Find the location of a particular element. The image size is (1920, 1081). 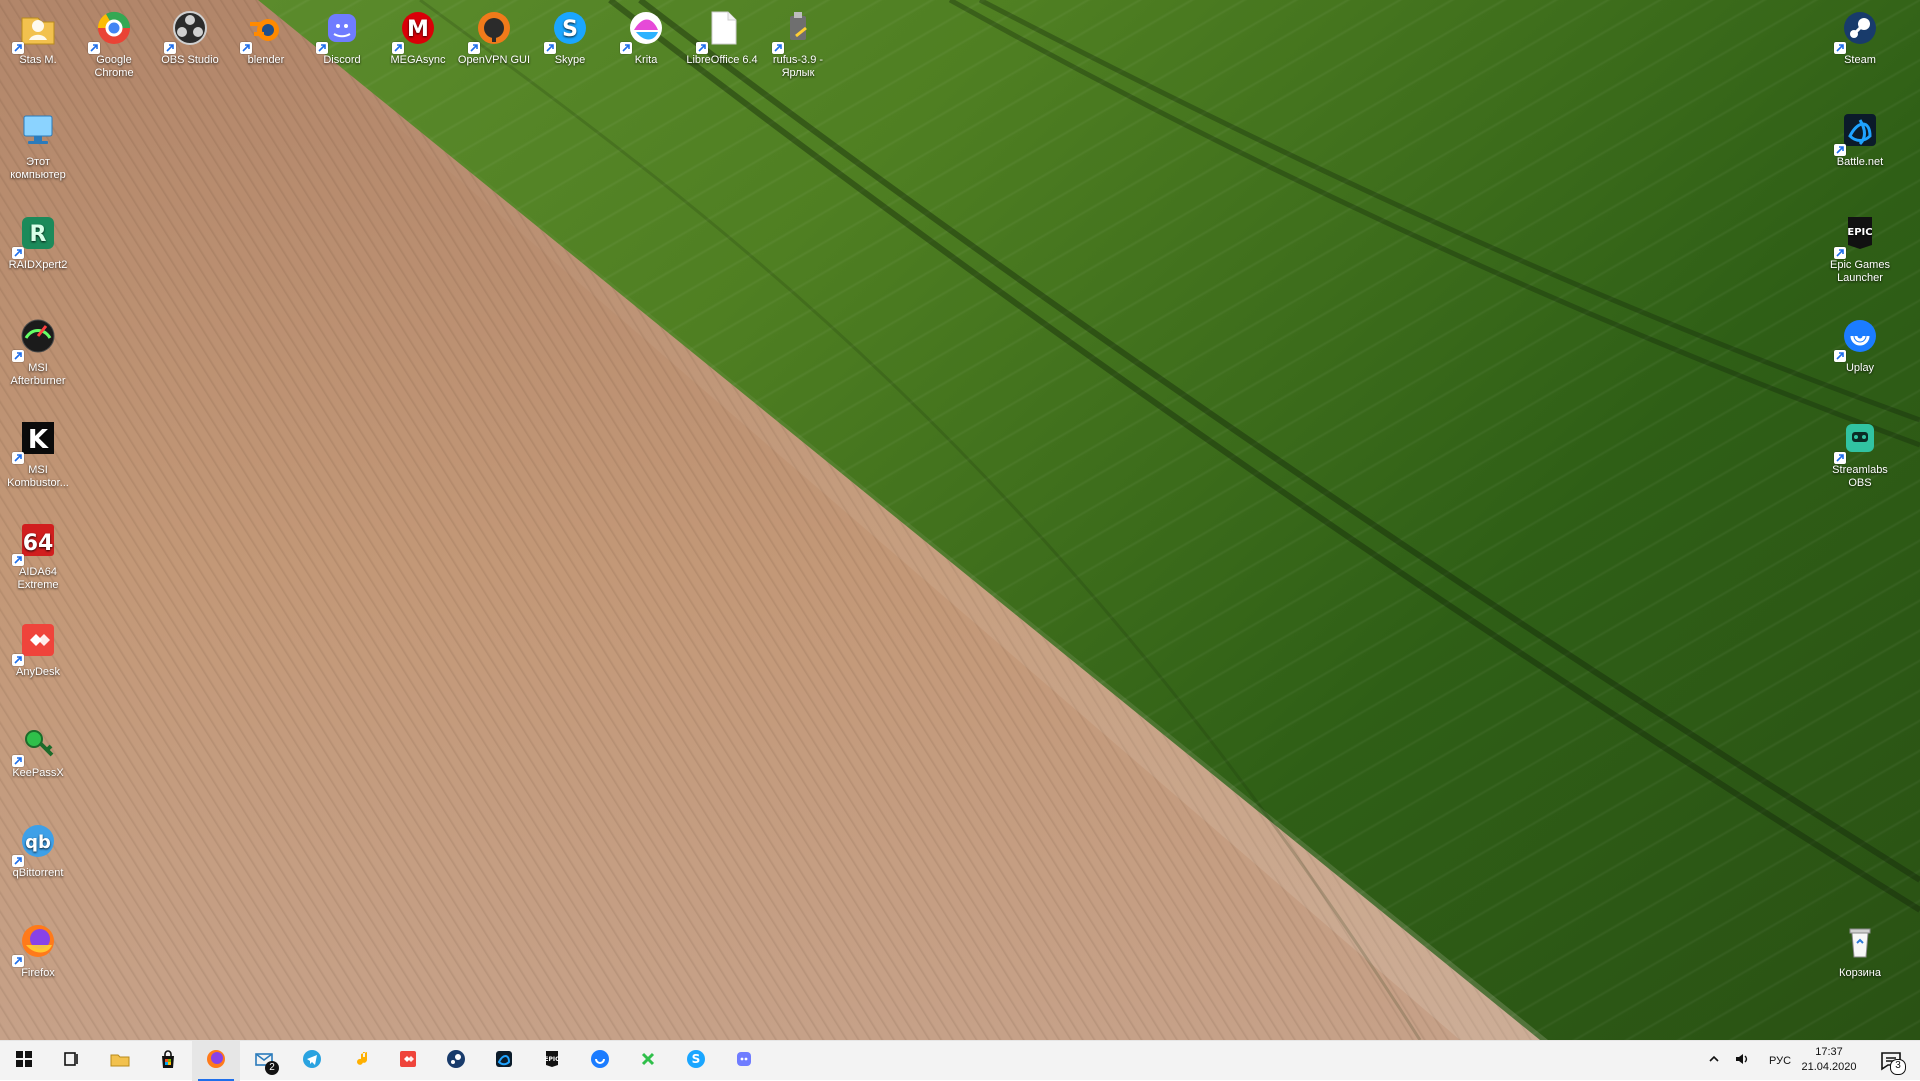

desktop-icon-skype: S Skype is located at coordinates (570, 45).